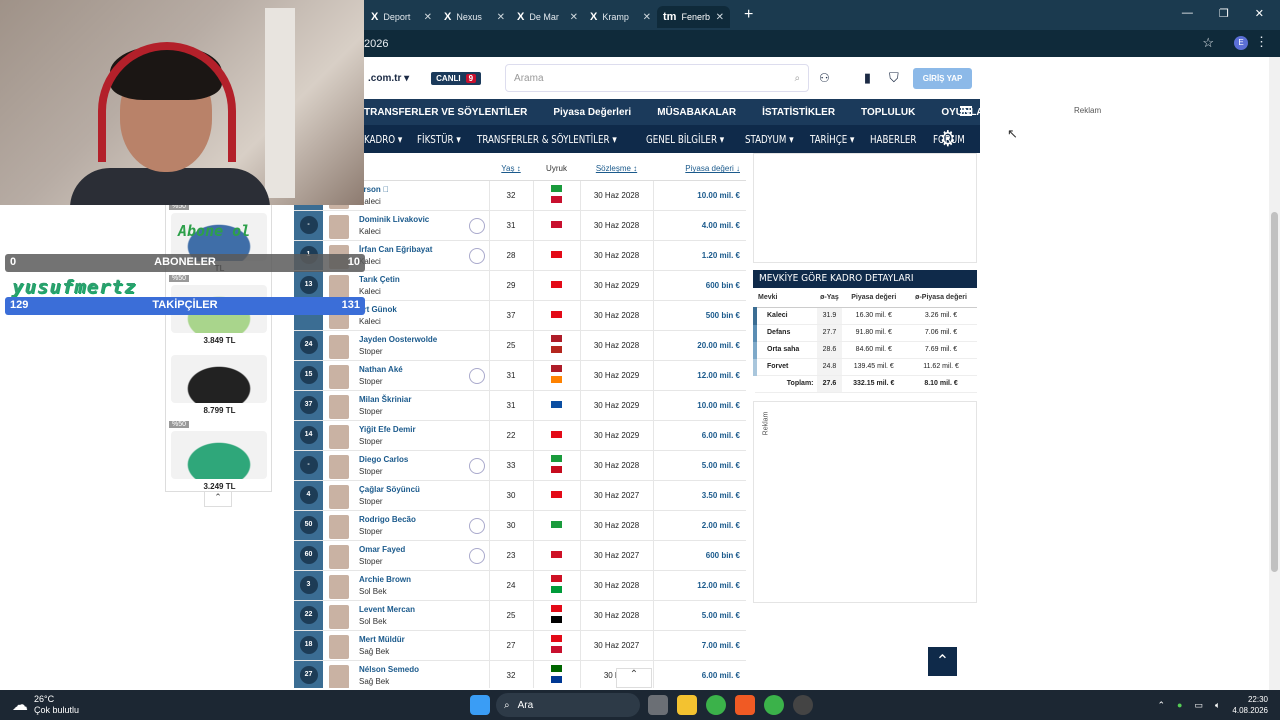 The width and height of the screenshot is (1280, 720). Describe the element at coordinates (376, 44) in the screenshot. I see `url-text: 2026` at that location.